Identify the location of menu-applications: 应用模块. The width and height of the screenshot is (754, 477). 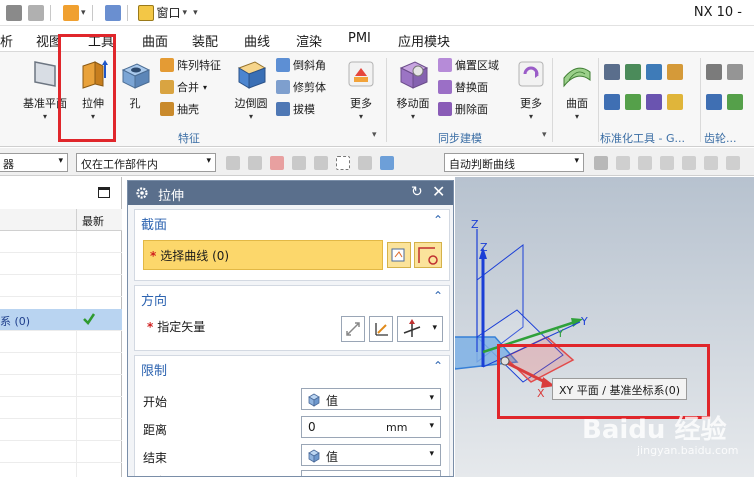
(424, 40).